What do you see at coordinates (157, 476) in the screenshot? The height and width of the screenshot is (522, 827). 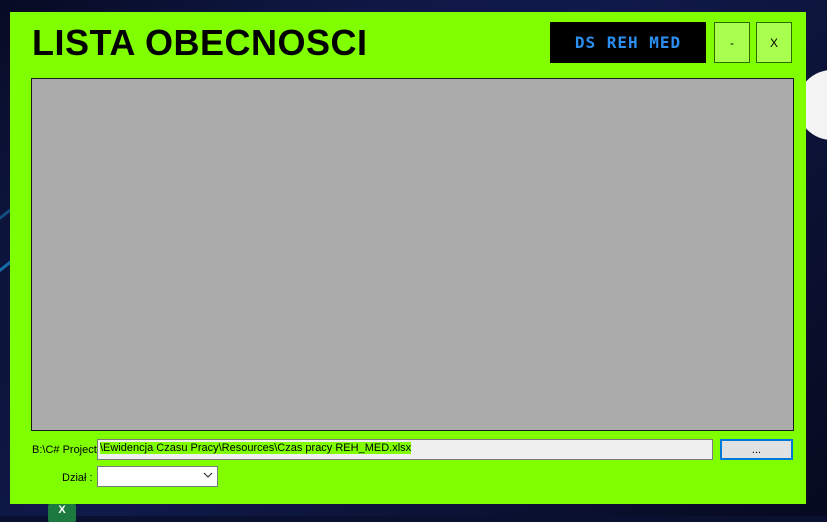 I see `department-select` at bounding box center [157, 476].